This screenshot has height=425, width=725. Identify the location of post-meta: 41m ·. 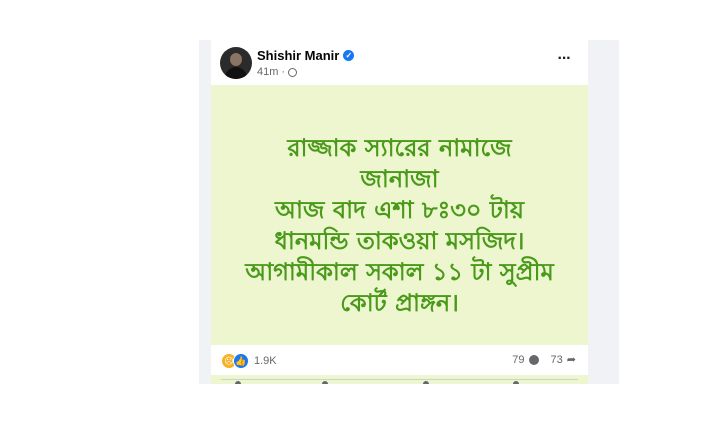
(277, 72).